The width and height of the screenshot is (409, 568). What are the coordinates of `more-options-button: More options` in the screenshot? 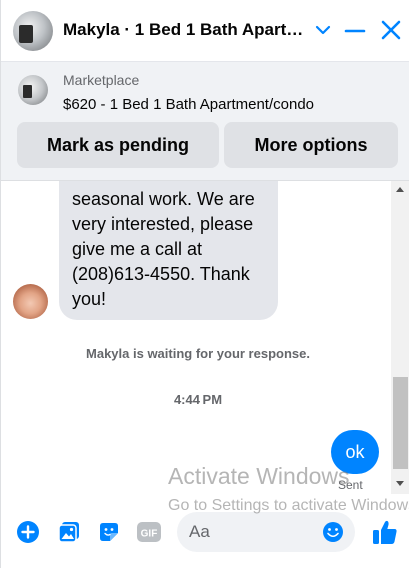 It's located at (311, 145).